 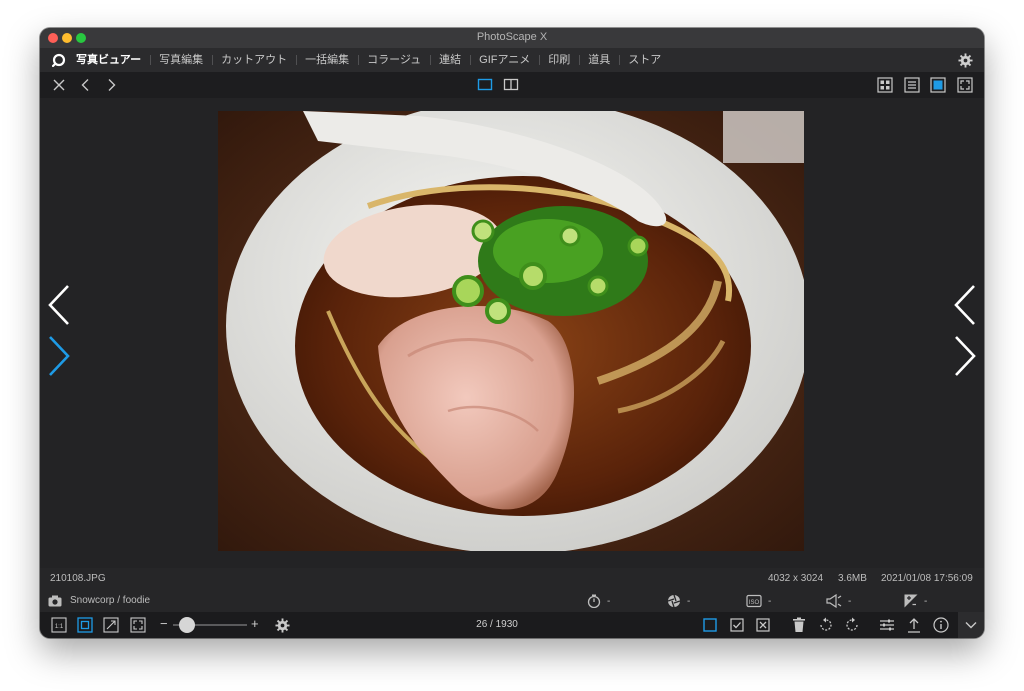 I want to click on exif-exposure: -, so click(x=838, y=601).